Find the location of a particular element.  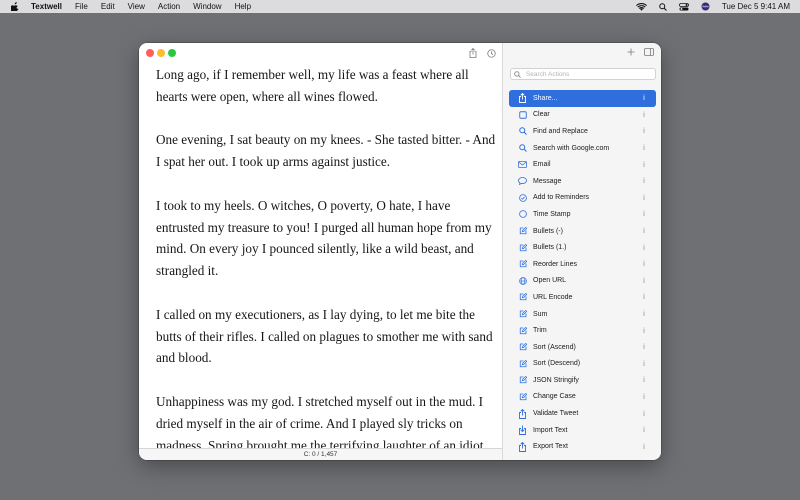

action-item-add-to-reminders: Add to Reminders i is located at coordinates (582, 198).